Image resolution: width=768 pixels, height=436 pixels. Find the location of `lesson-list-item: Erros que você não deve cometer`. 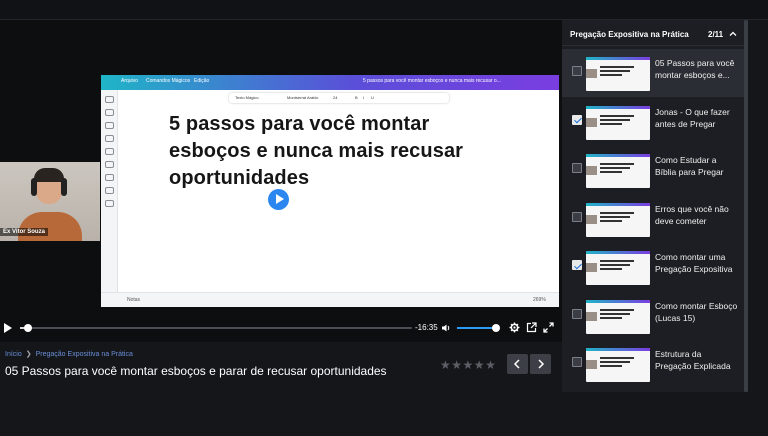

lesson-list-item: Erros que você não deve cometer is located at coordinates (653, 219).